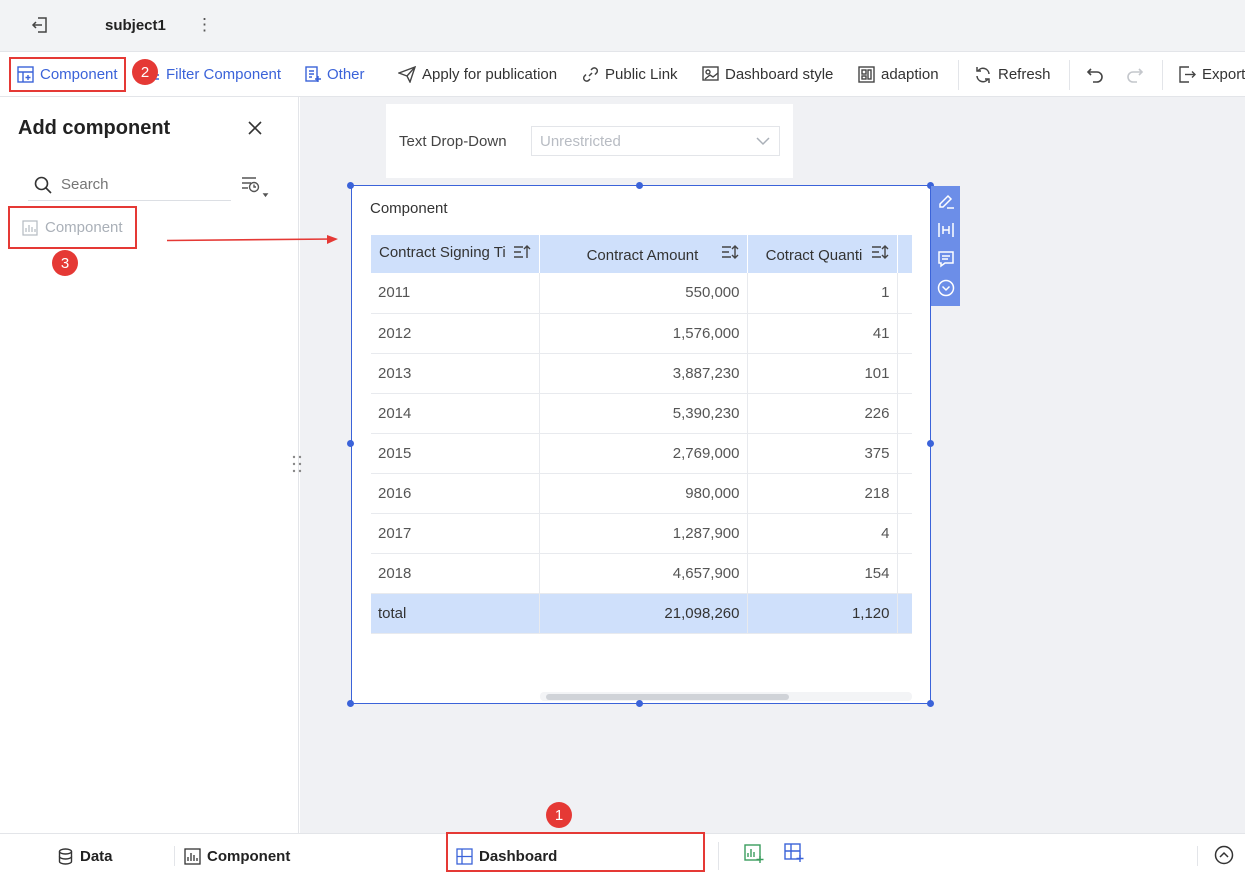  Describe the element at coordinates (643, 453) in the screenshot. I see `table-cell: 2,769,000` at that location.